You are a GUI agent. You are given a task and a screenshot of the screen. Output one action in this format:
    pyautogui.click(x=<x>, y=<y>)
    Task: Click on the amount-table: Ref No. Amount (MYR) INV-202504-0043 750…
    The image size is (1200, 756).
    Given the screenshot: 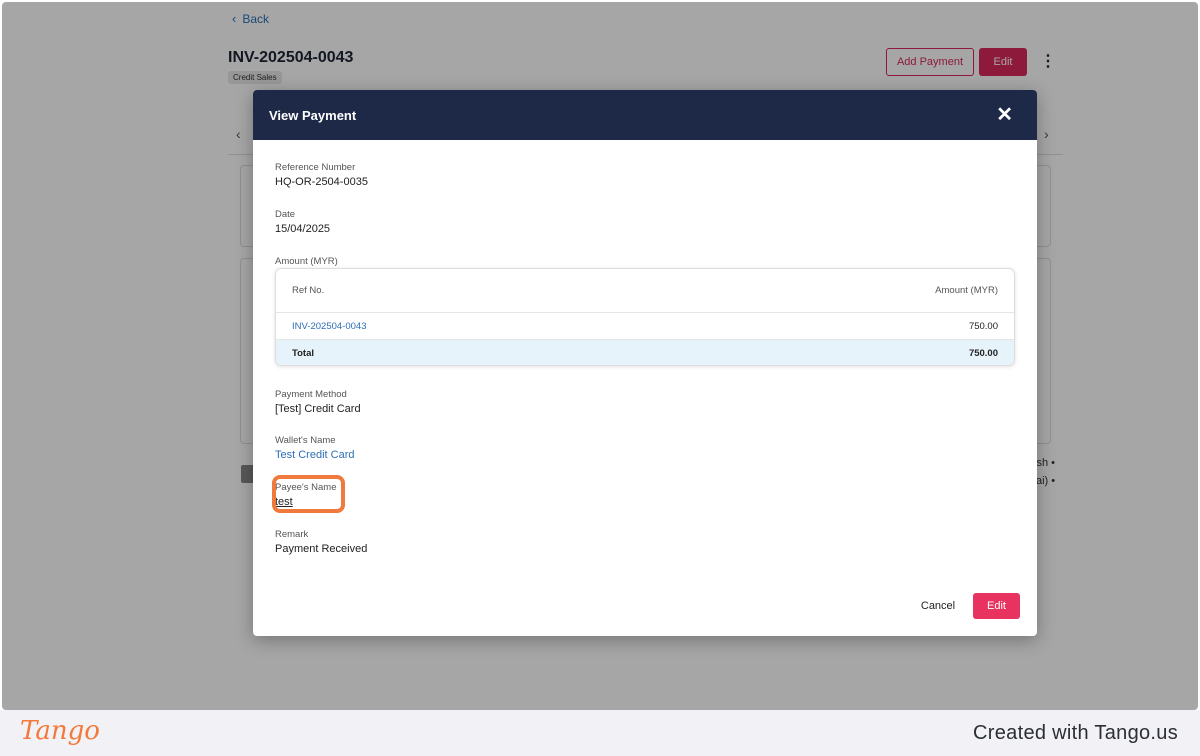 What is the action you would take?
    pyautogui.click(x=645, y=317)
    